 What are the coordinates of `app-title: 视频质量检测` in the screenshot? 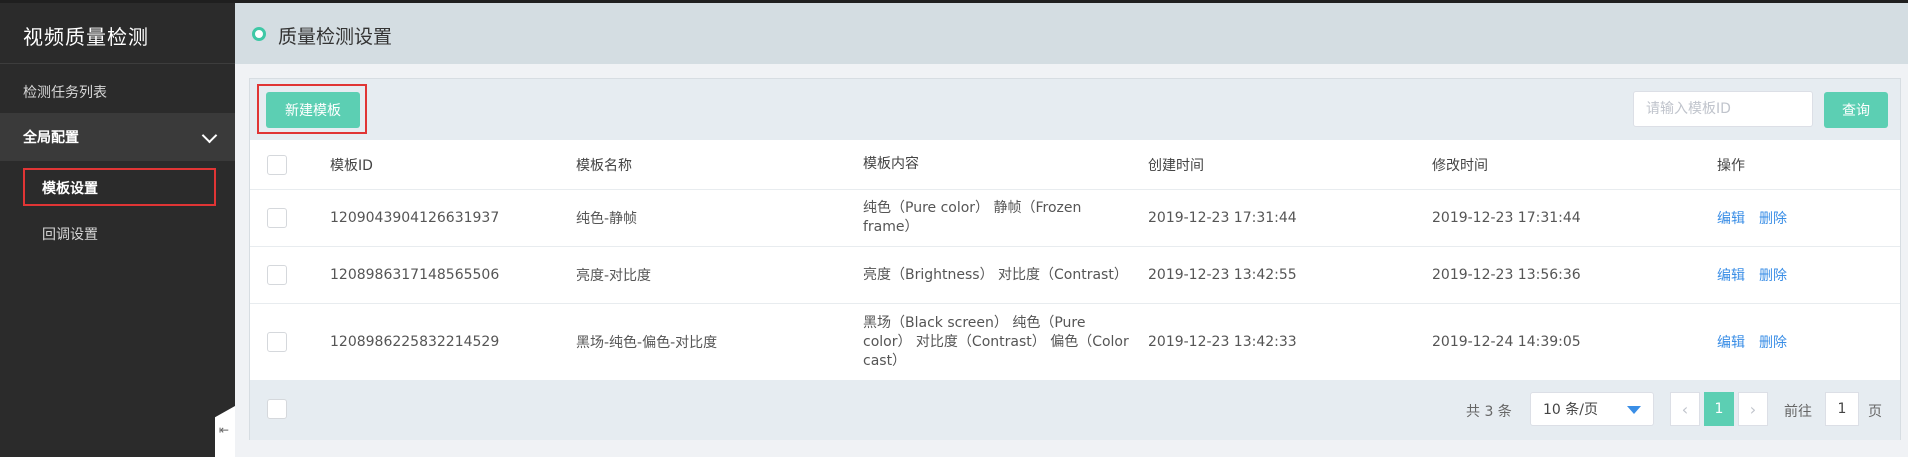 It's located at (86, 37).